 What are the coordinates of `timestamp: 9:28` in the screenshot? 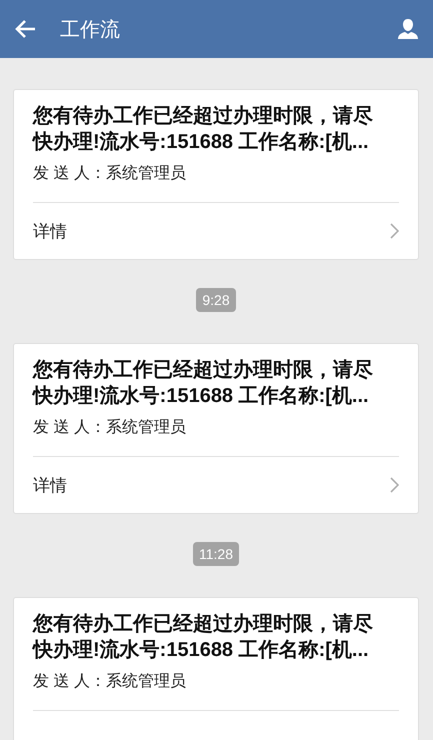 It's located at (216, 300).